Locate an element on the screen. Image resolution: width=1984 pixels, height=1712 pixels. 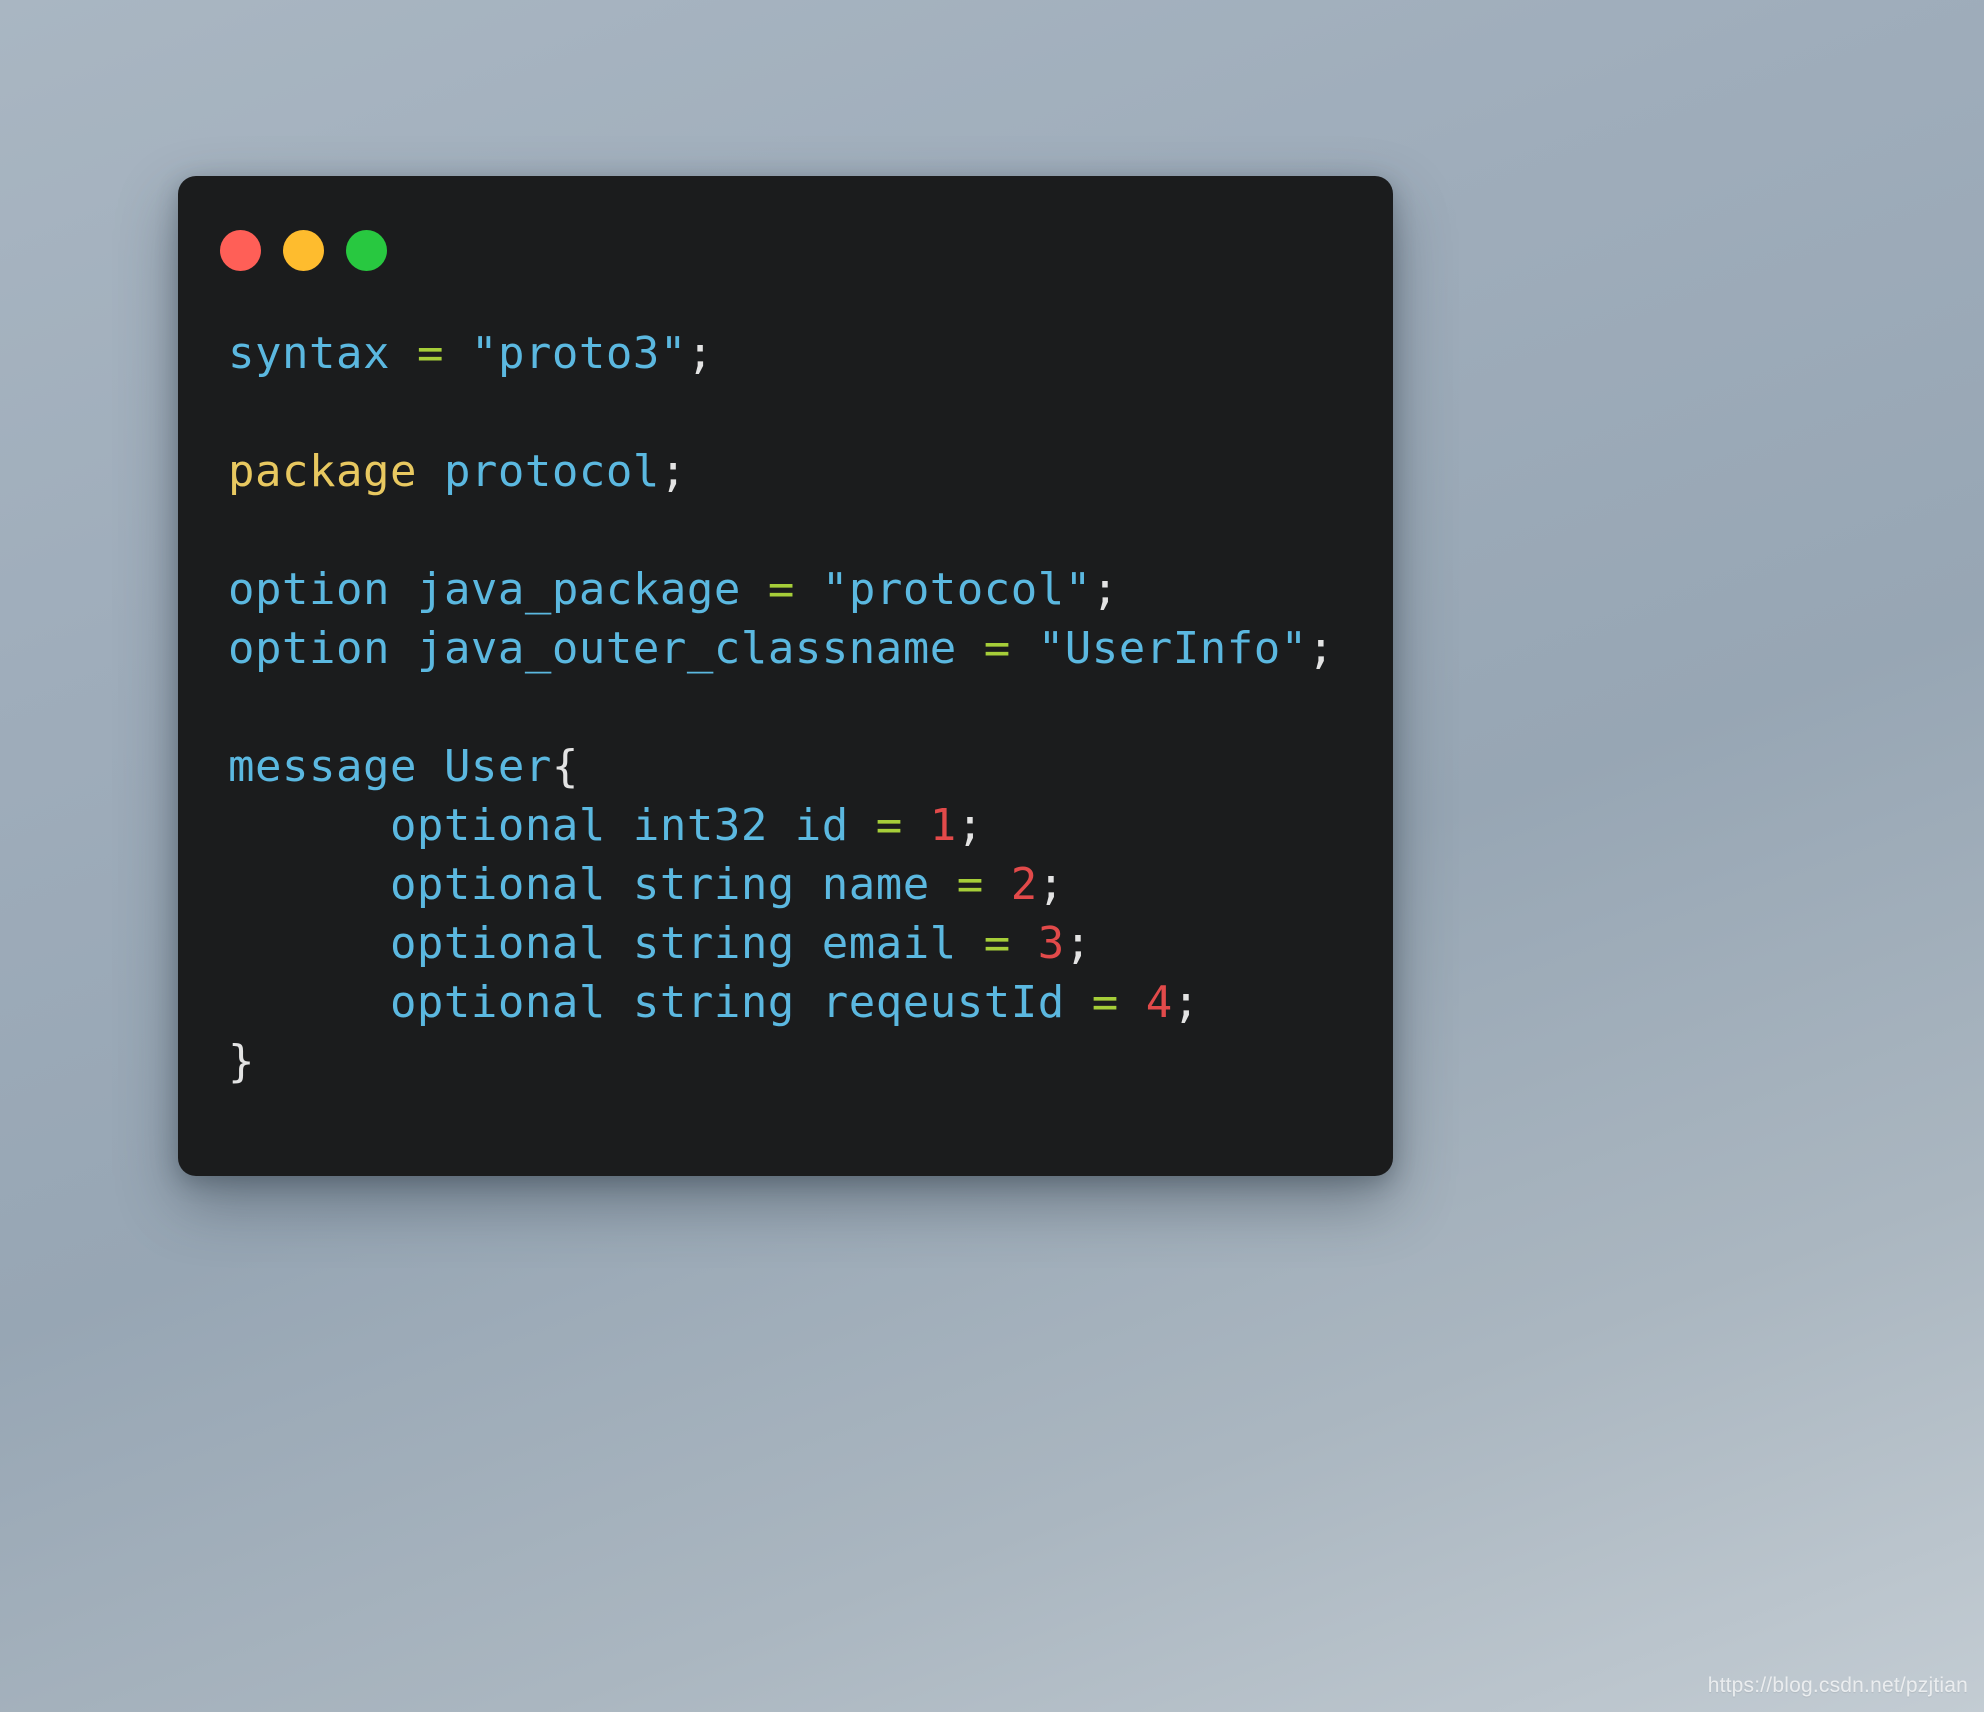
code-token: message is located at coordinates (322, 766).